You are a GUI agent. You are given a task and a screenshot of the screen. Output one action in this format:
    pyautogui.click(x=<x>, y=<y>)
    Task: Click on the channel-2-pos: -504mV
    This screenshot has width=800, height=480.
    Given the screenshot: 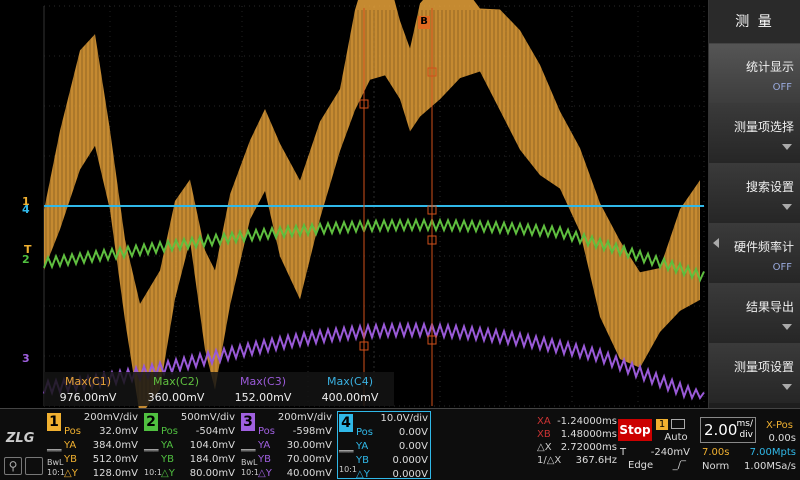 What is the action you would take?
    pyautogui.click(x=215, y=431)
    